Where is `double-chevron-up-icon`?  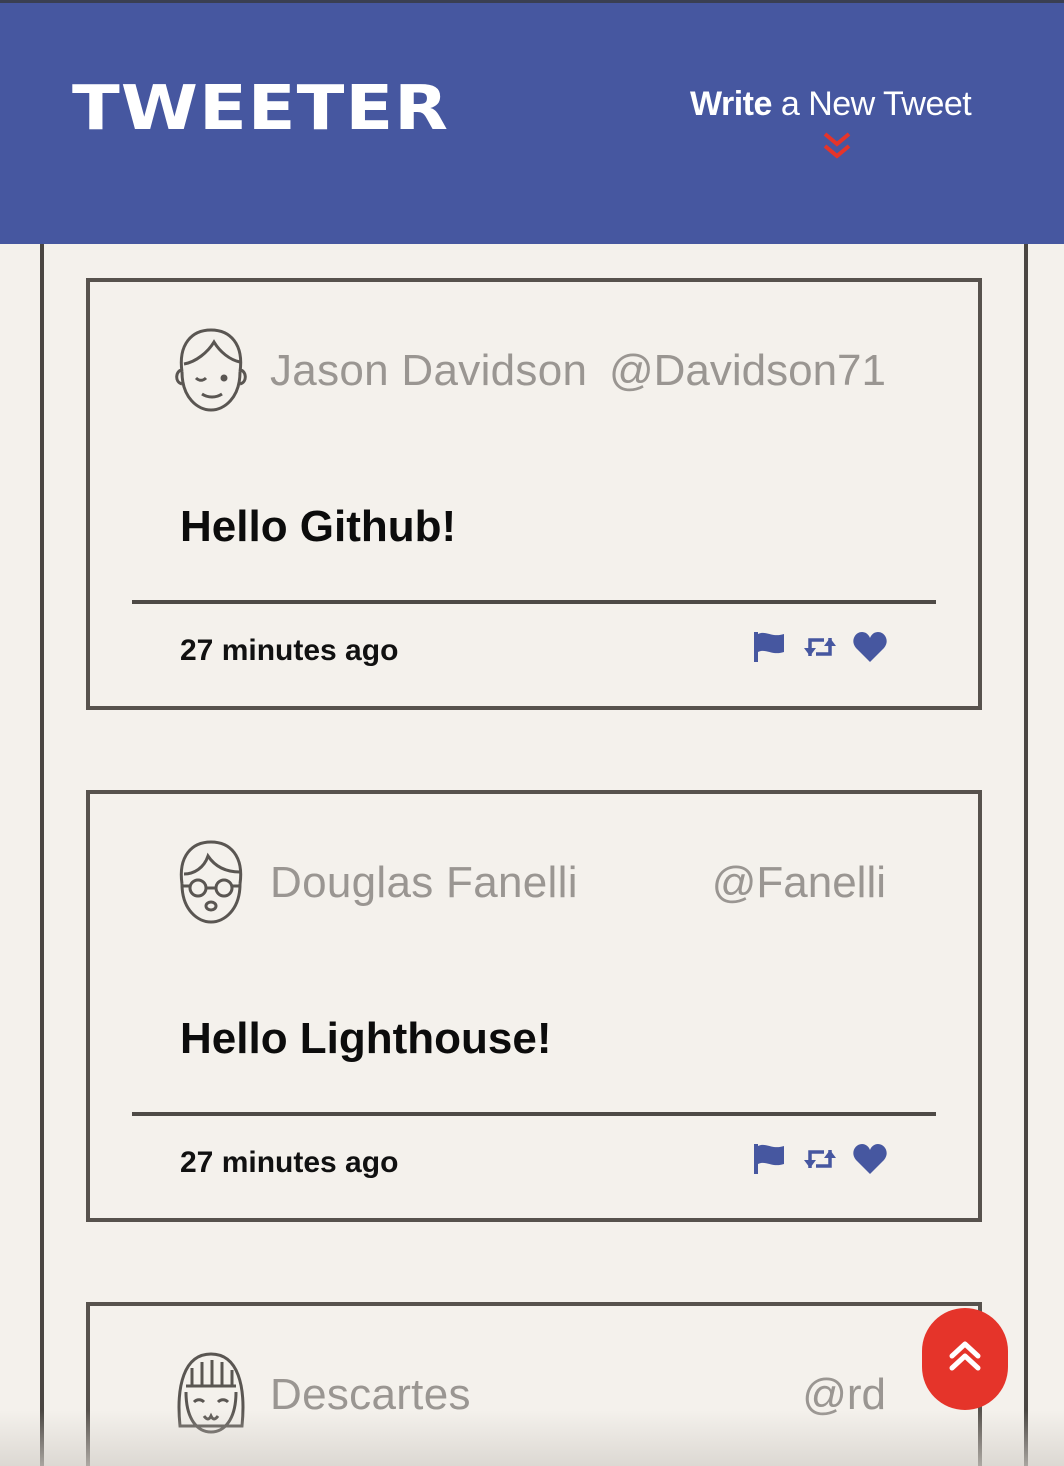
double-chevron-up-icon is located at coordinates (965, 1356).